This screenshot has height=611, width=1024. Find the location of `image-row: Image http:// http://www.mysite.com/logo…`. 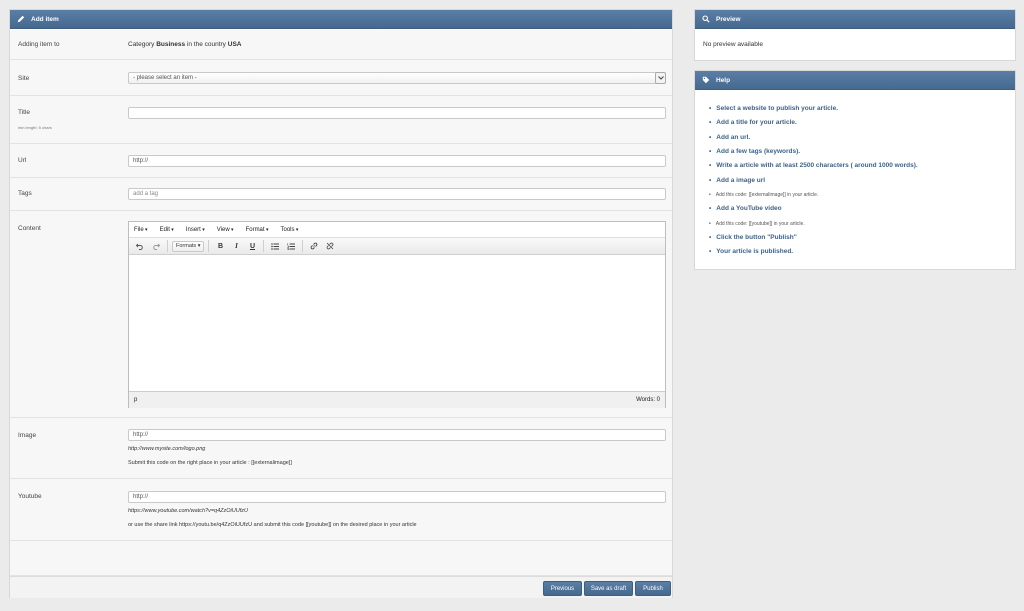

image-row: Image http:// http://www.mysite.com/logo… is located at coordinates (341, 448).